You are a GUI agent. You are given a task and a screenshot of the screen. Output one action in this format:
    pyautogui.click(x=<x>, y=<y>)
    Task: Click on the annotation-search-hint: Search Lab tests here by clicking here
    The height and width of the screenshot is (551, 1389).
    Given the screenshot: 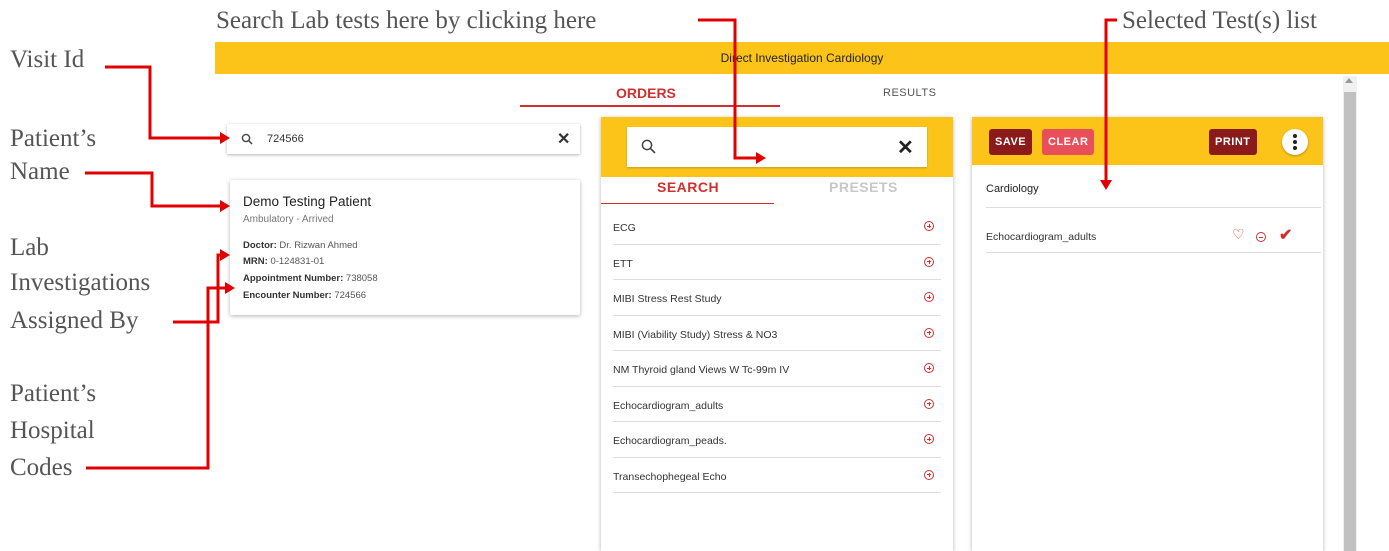 What is the action you would take?
    pyautogui.click(x=406, y=20)
    